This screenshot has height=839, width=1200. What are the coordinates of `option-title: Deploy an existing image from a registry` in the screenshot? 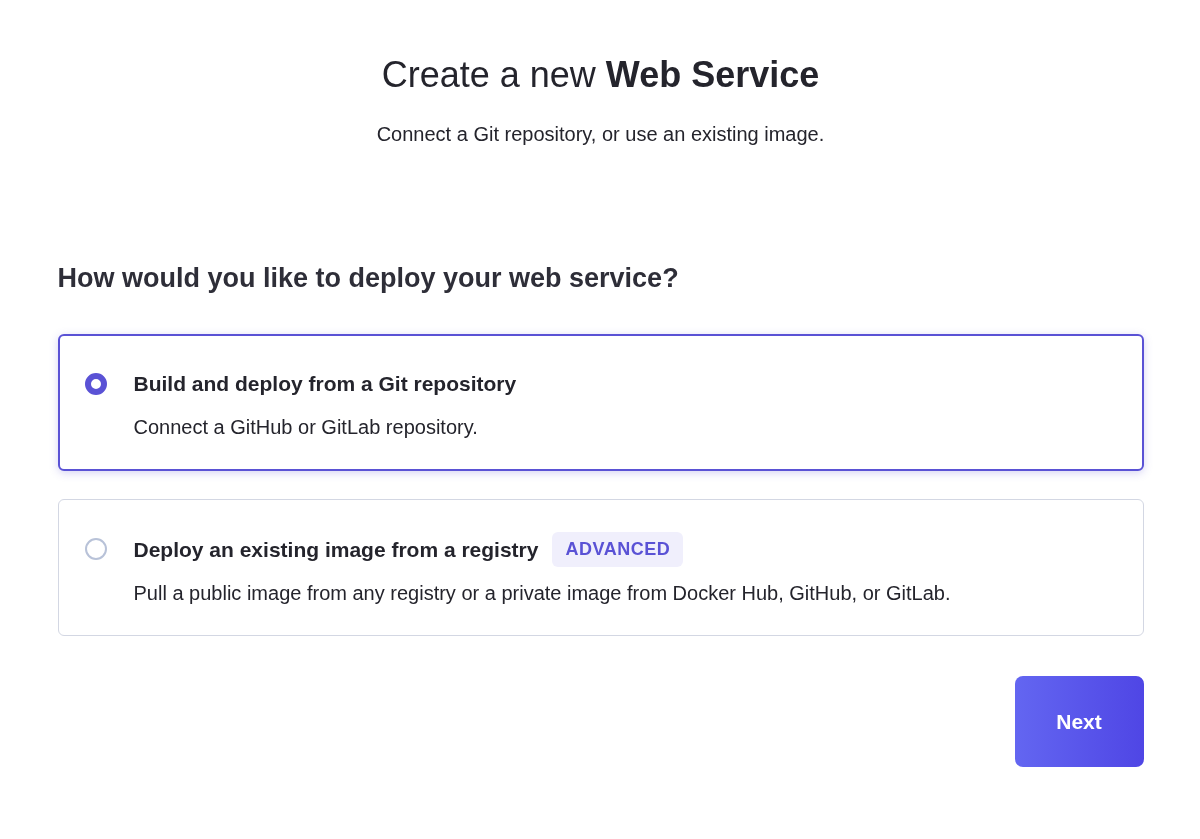 It's located at (336, 549).